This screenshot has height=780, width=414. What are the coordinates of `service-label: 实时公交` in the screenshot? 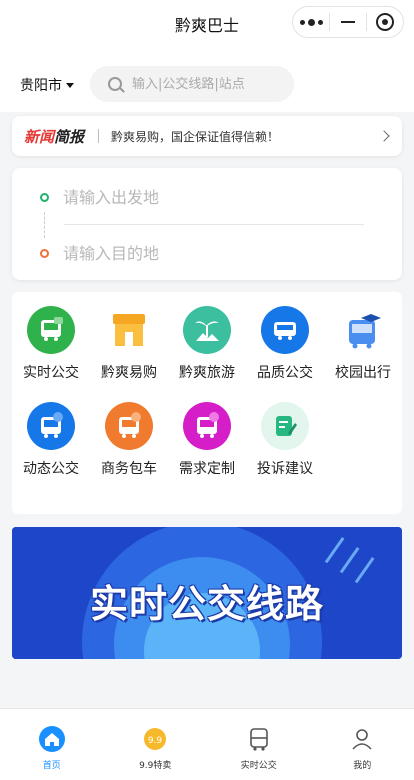 It's located at (51, 373).